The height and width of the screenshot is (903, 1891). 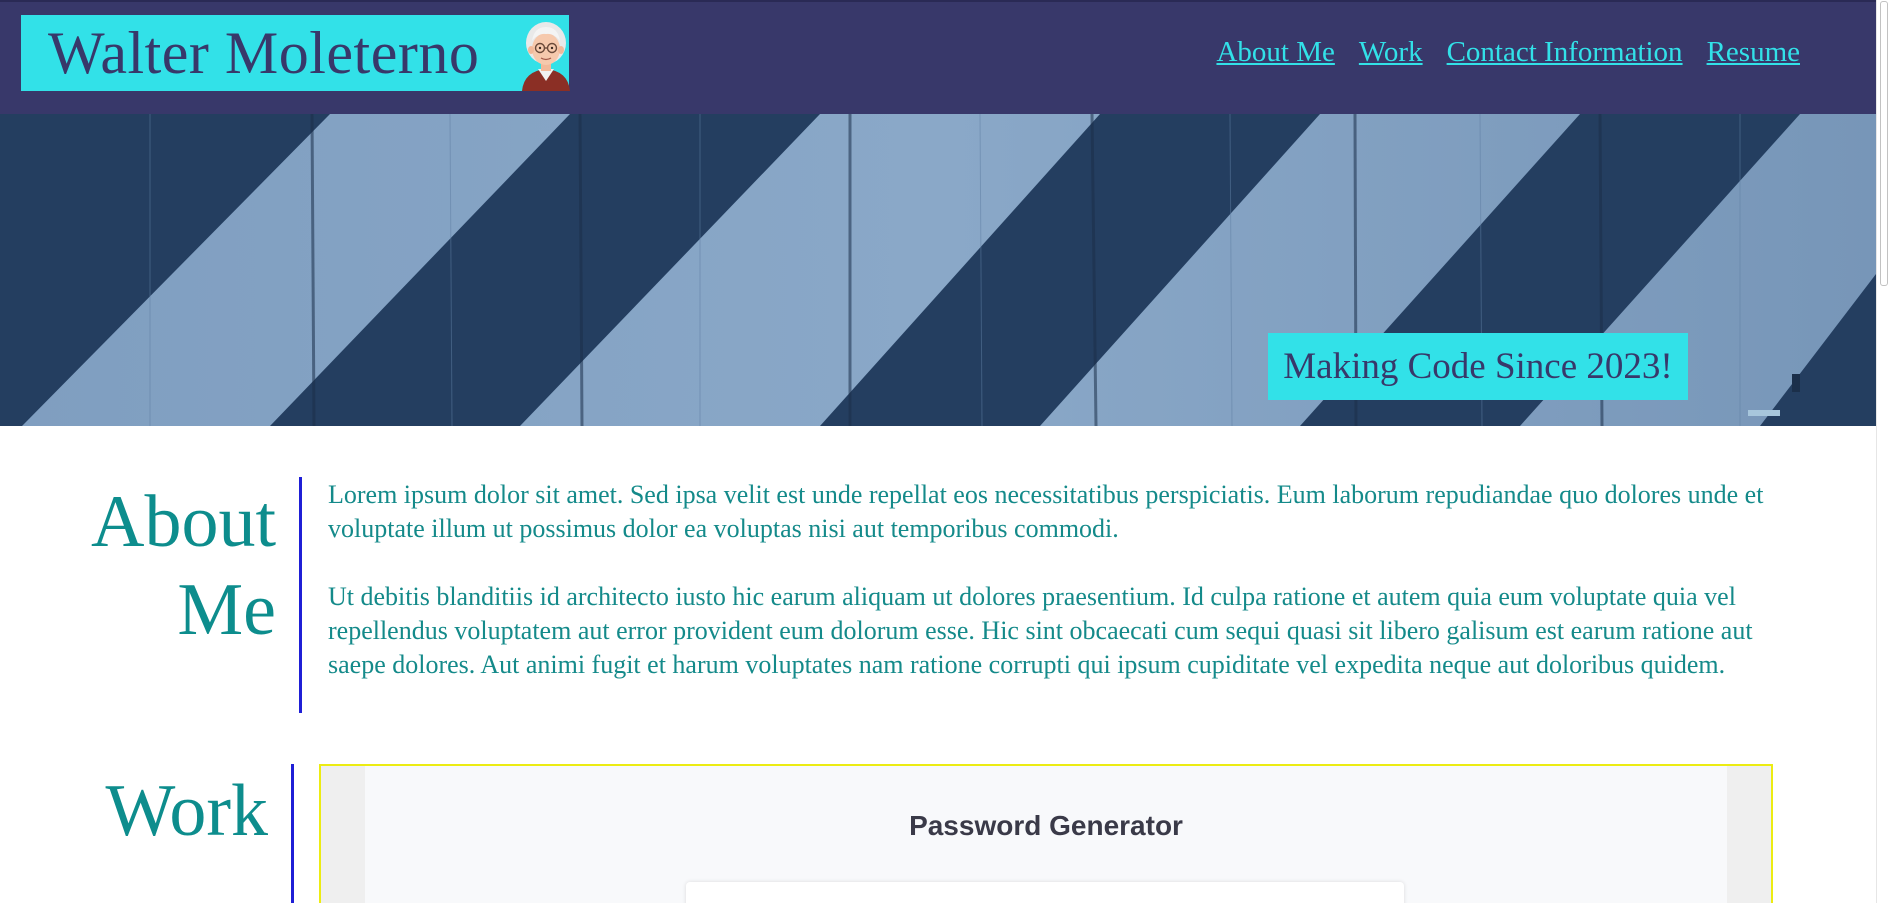 I want to click on work-project-content: Password Generator, so click(x=1046, y=834).